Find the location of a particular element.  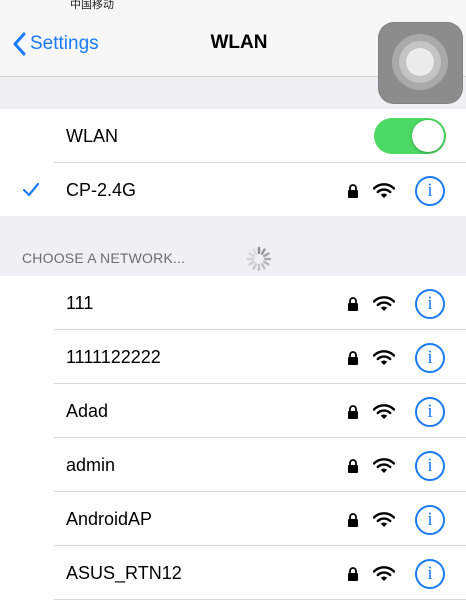

network-name: 111 is located at coordinates (80, 303).